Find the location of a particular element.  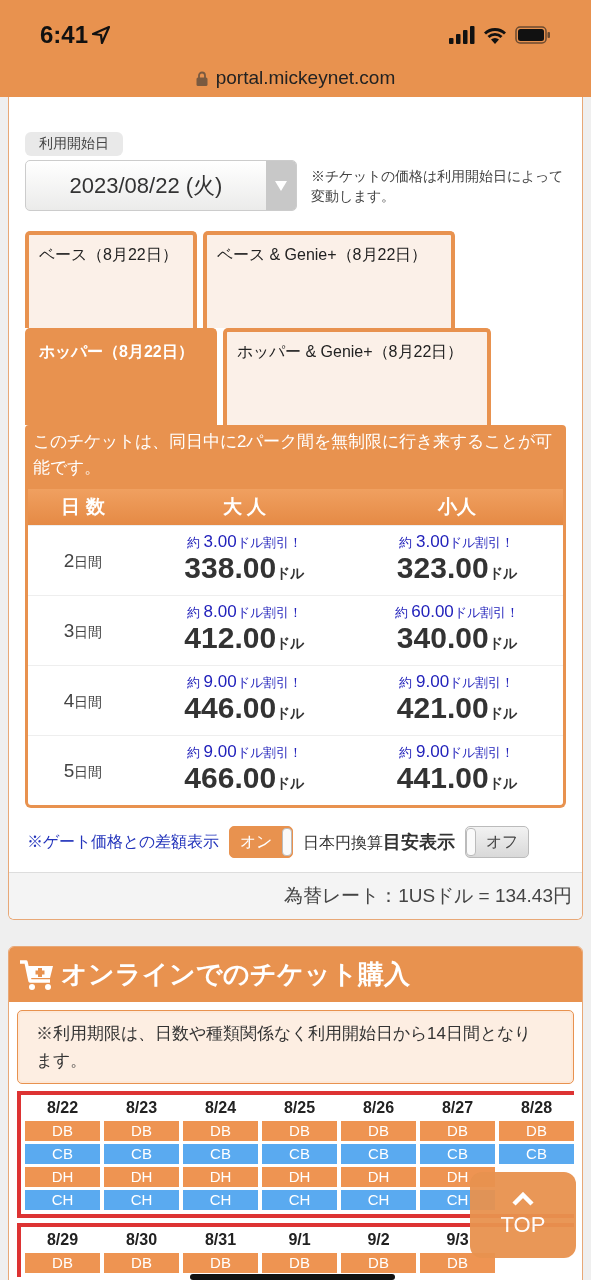

signal-icon is located at coordinates (462, 35).